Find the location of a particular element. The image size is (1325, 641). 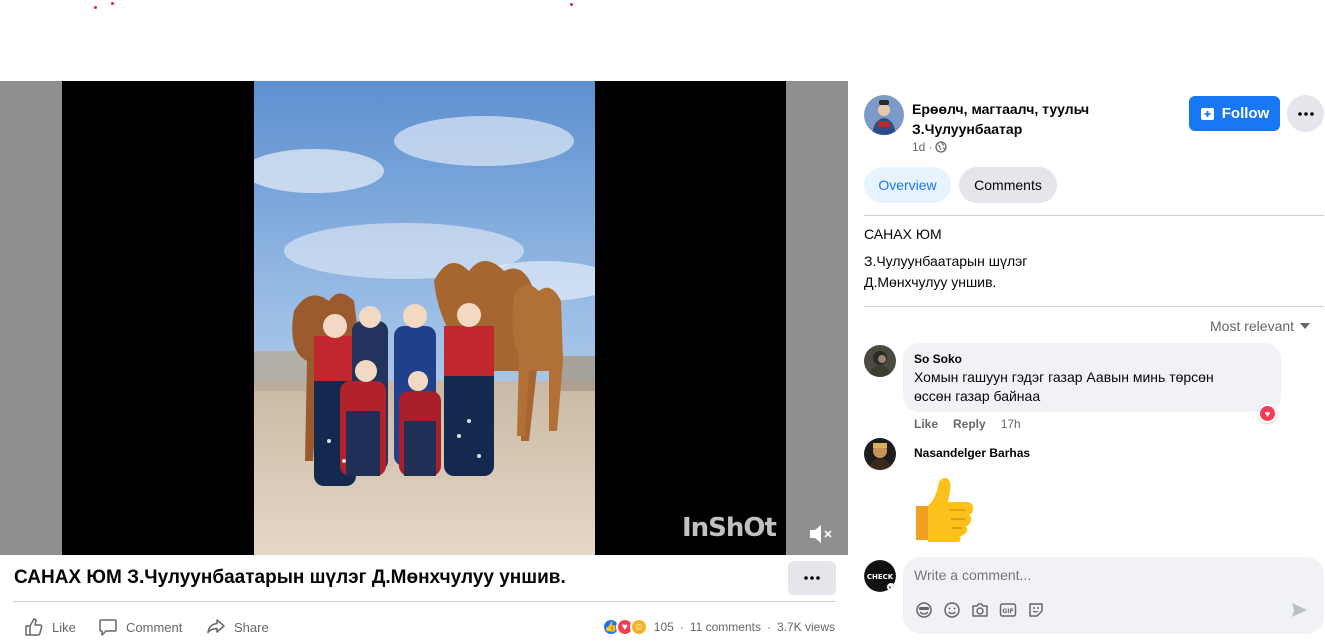

comment-composer: GIF is located at coordinates (1113, 595).